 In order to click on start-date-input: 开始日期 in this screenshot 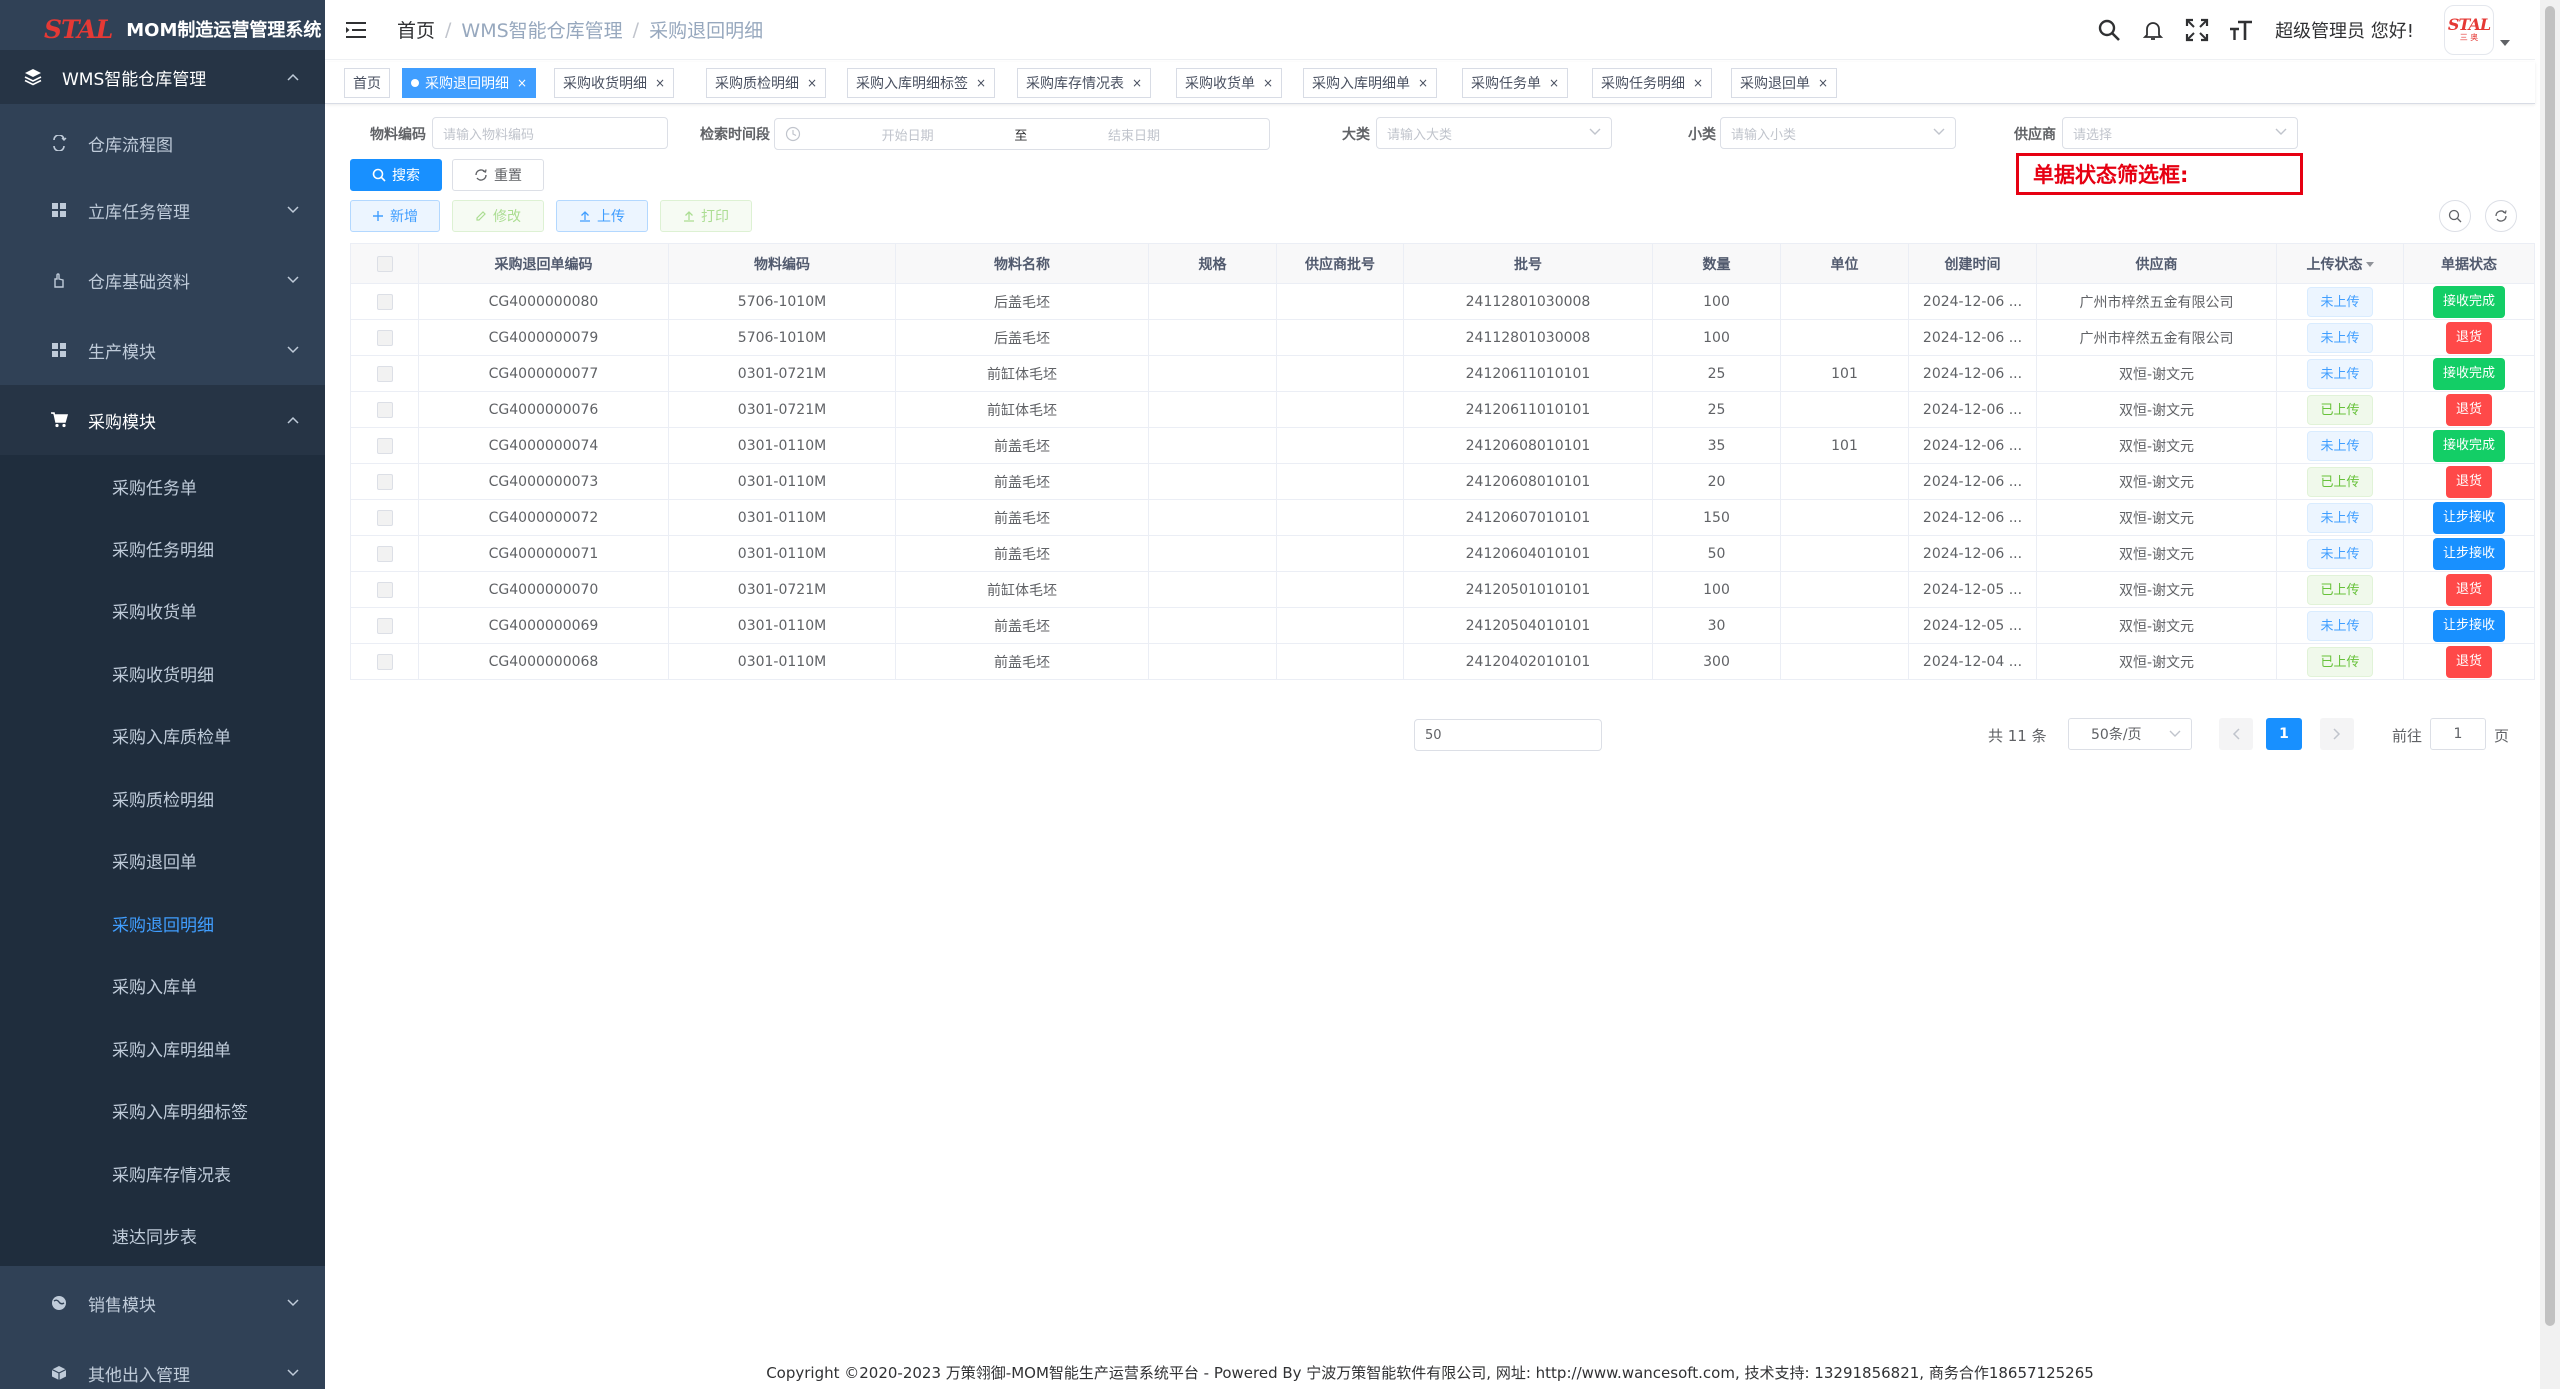, I will do `click(908, 134)`.